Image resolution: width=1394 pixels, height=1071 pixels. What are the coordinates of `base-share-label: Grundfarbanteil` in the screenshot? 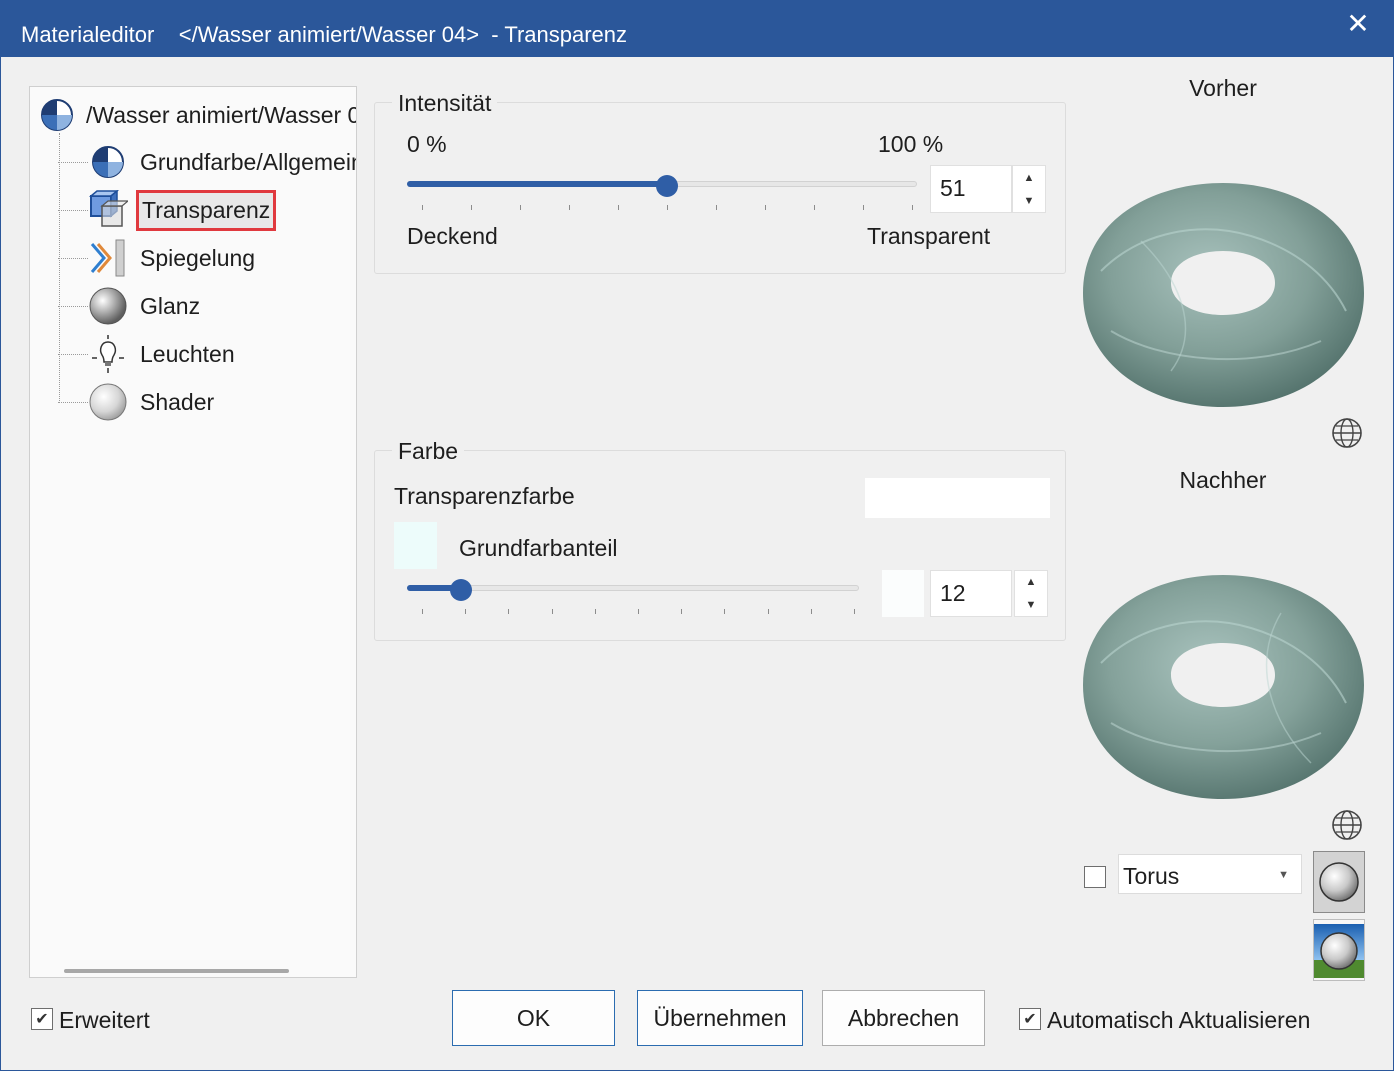 It's located at (538, 548).